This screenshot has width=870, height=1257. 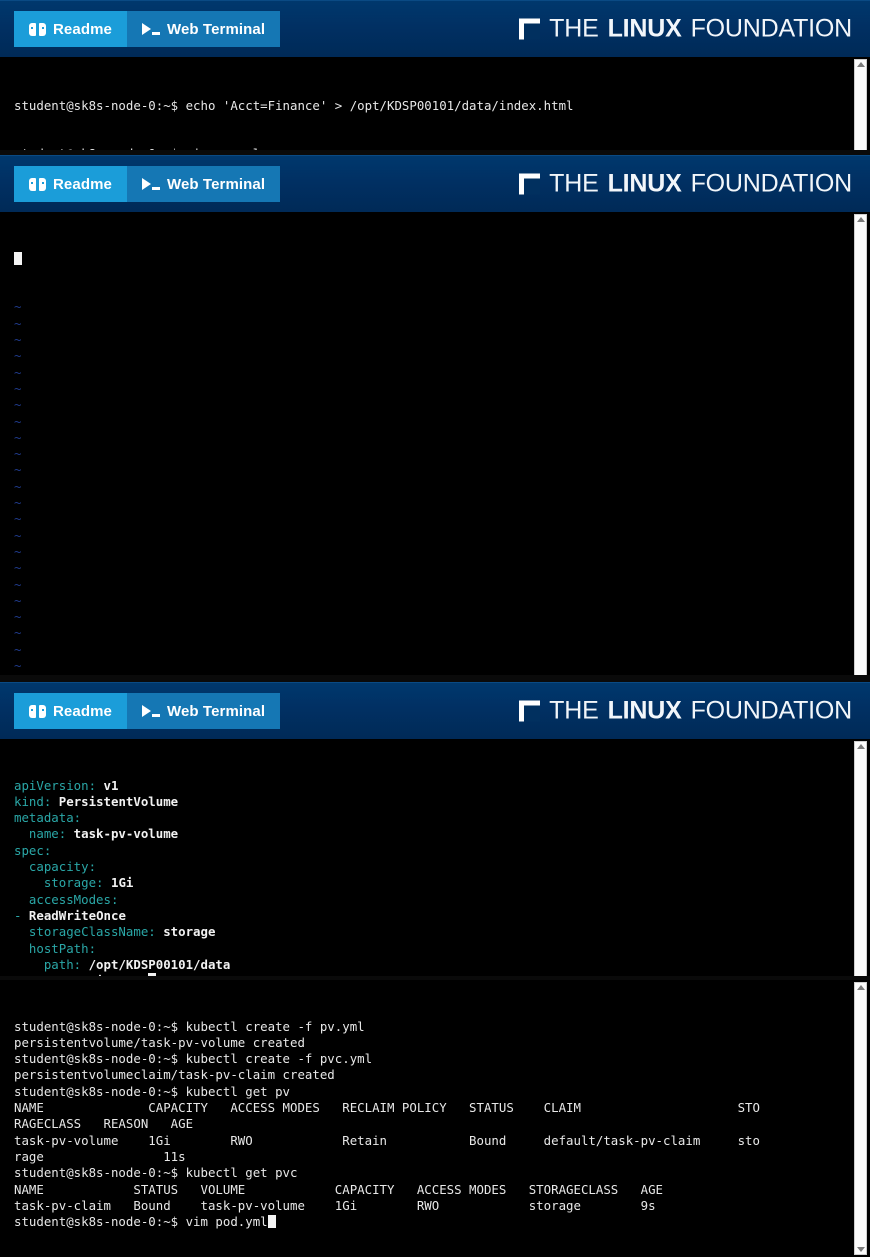 What do you see at coordinates (47, 974) in the screenshot?
I see `yaml-key: type:` at bounding box center [47, 974].